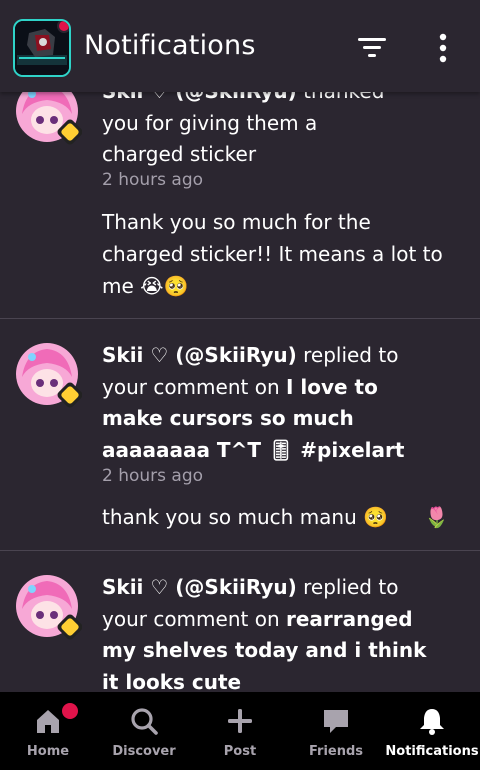  I want to click on page-title: Notifications, so click(170, 45).